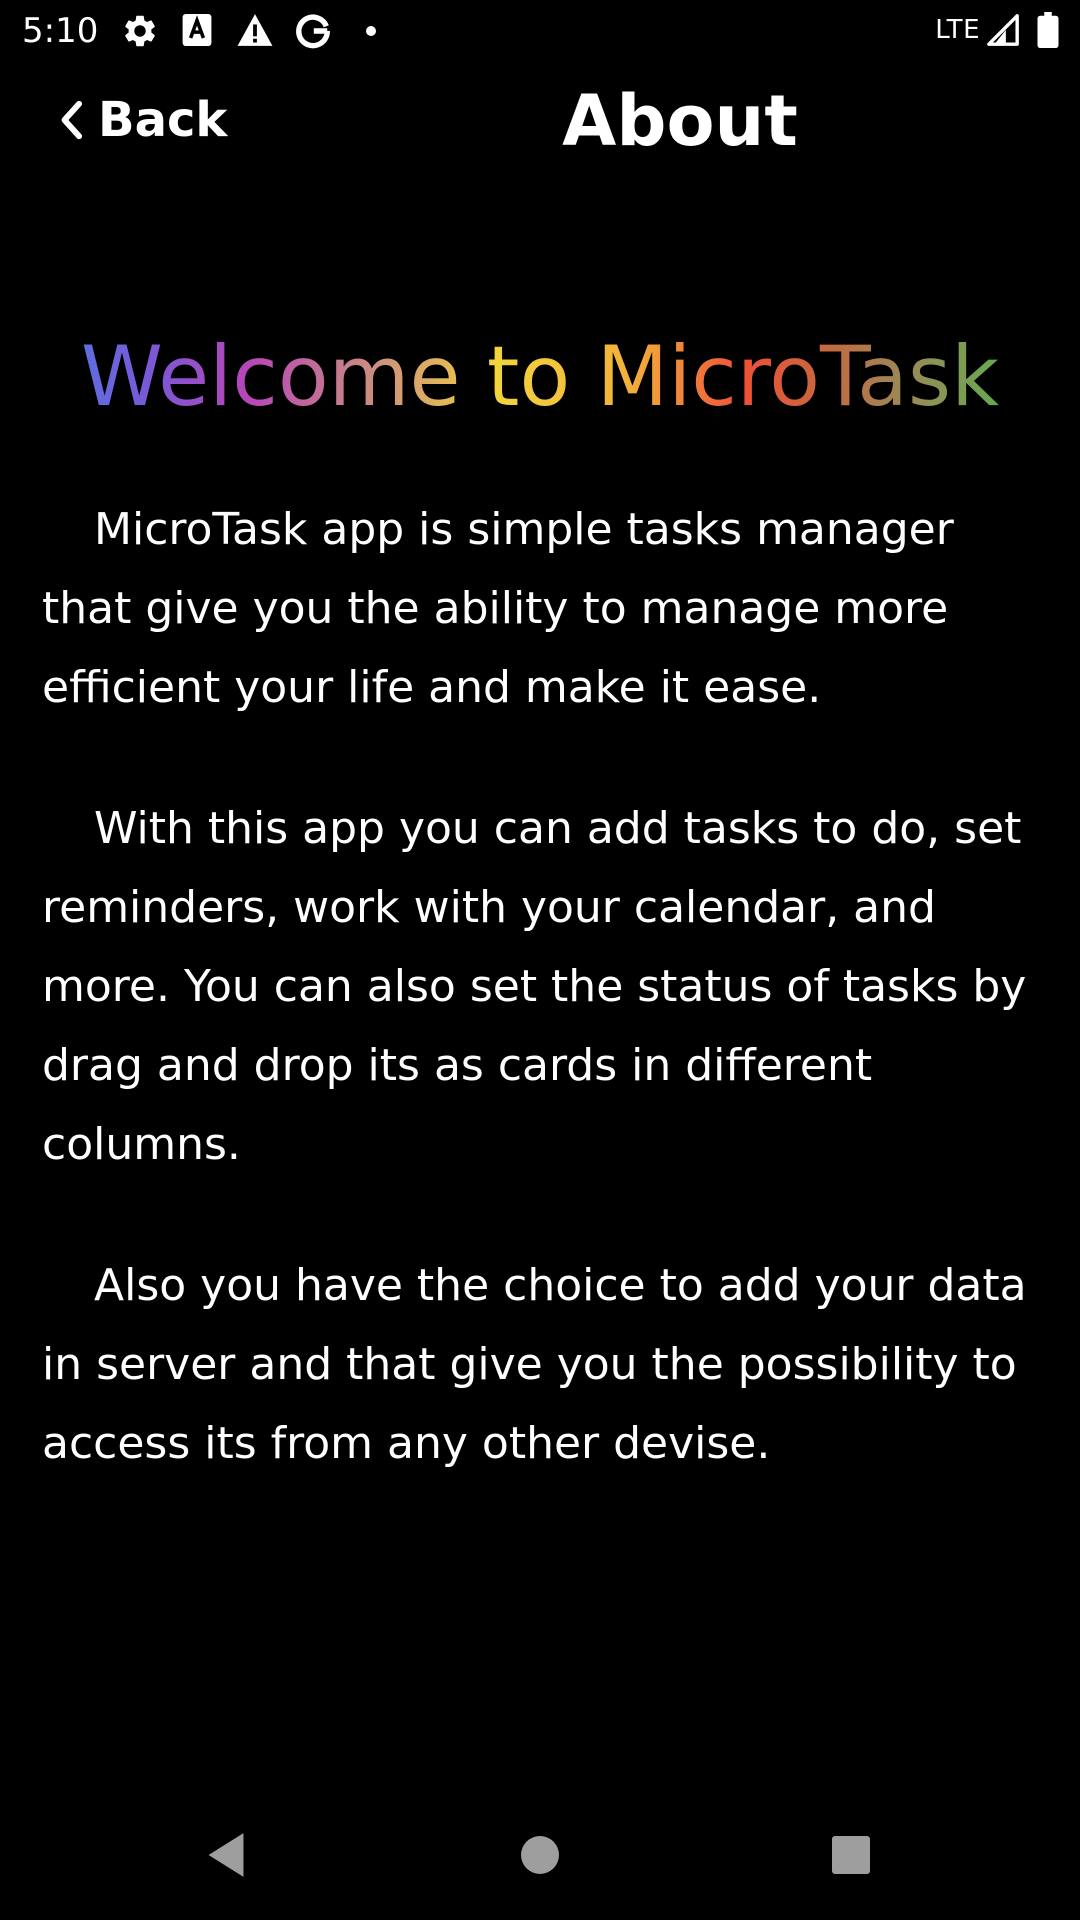  I want to click on nav-back-button, so click(226, 1855).